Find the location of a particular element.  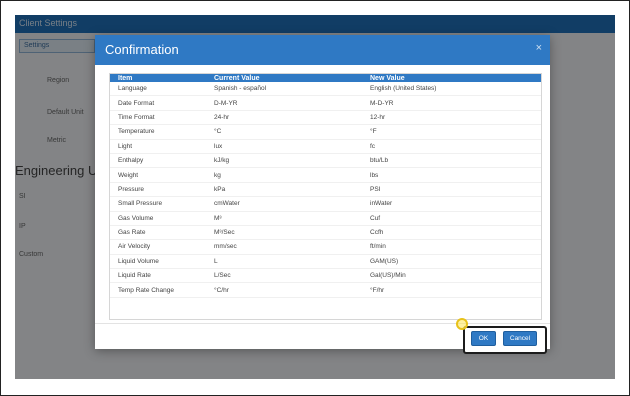

cell-current-value: L is located at coordinates (284, 262).